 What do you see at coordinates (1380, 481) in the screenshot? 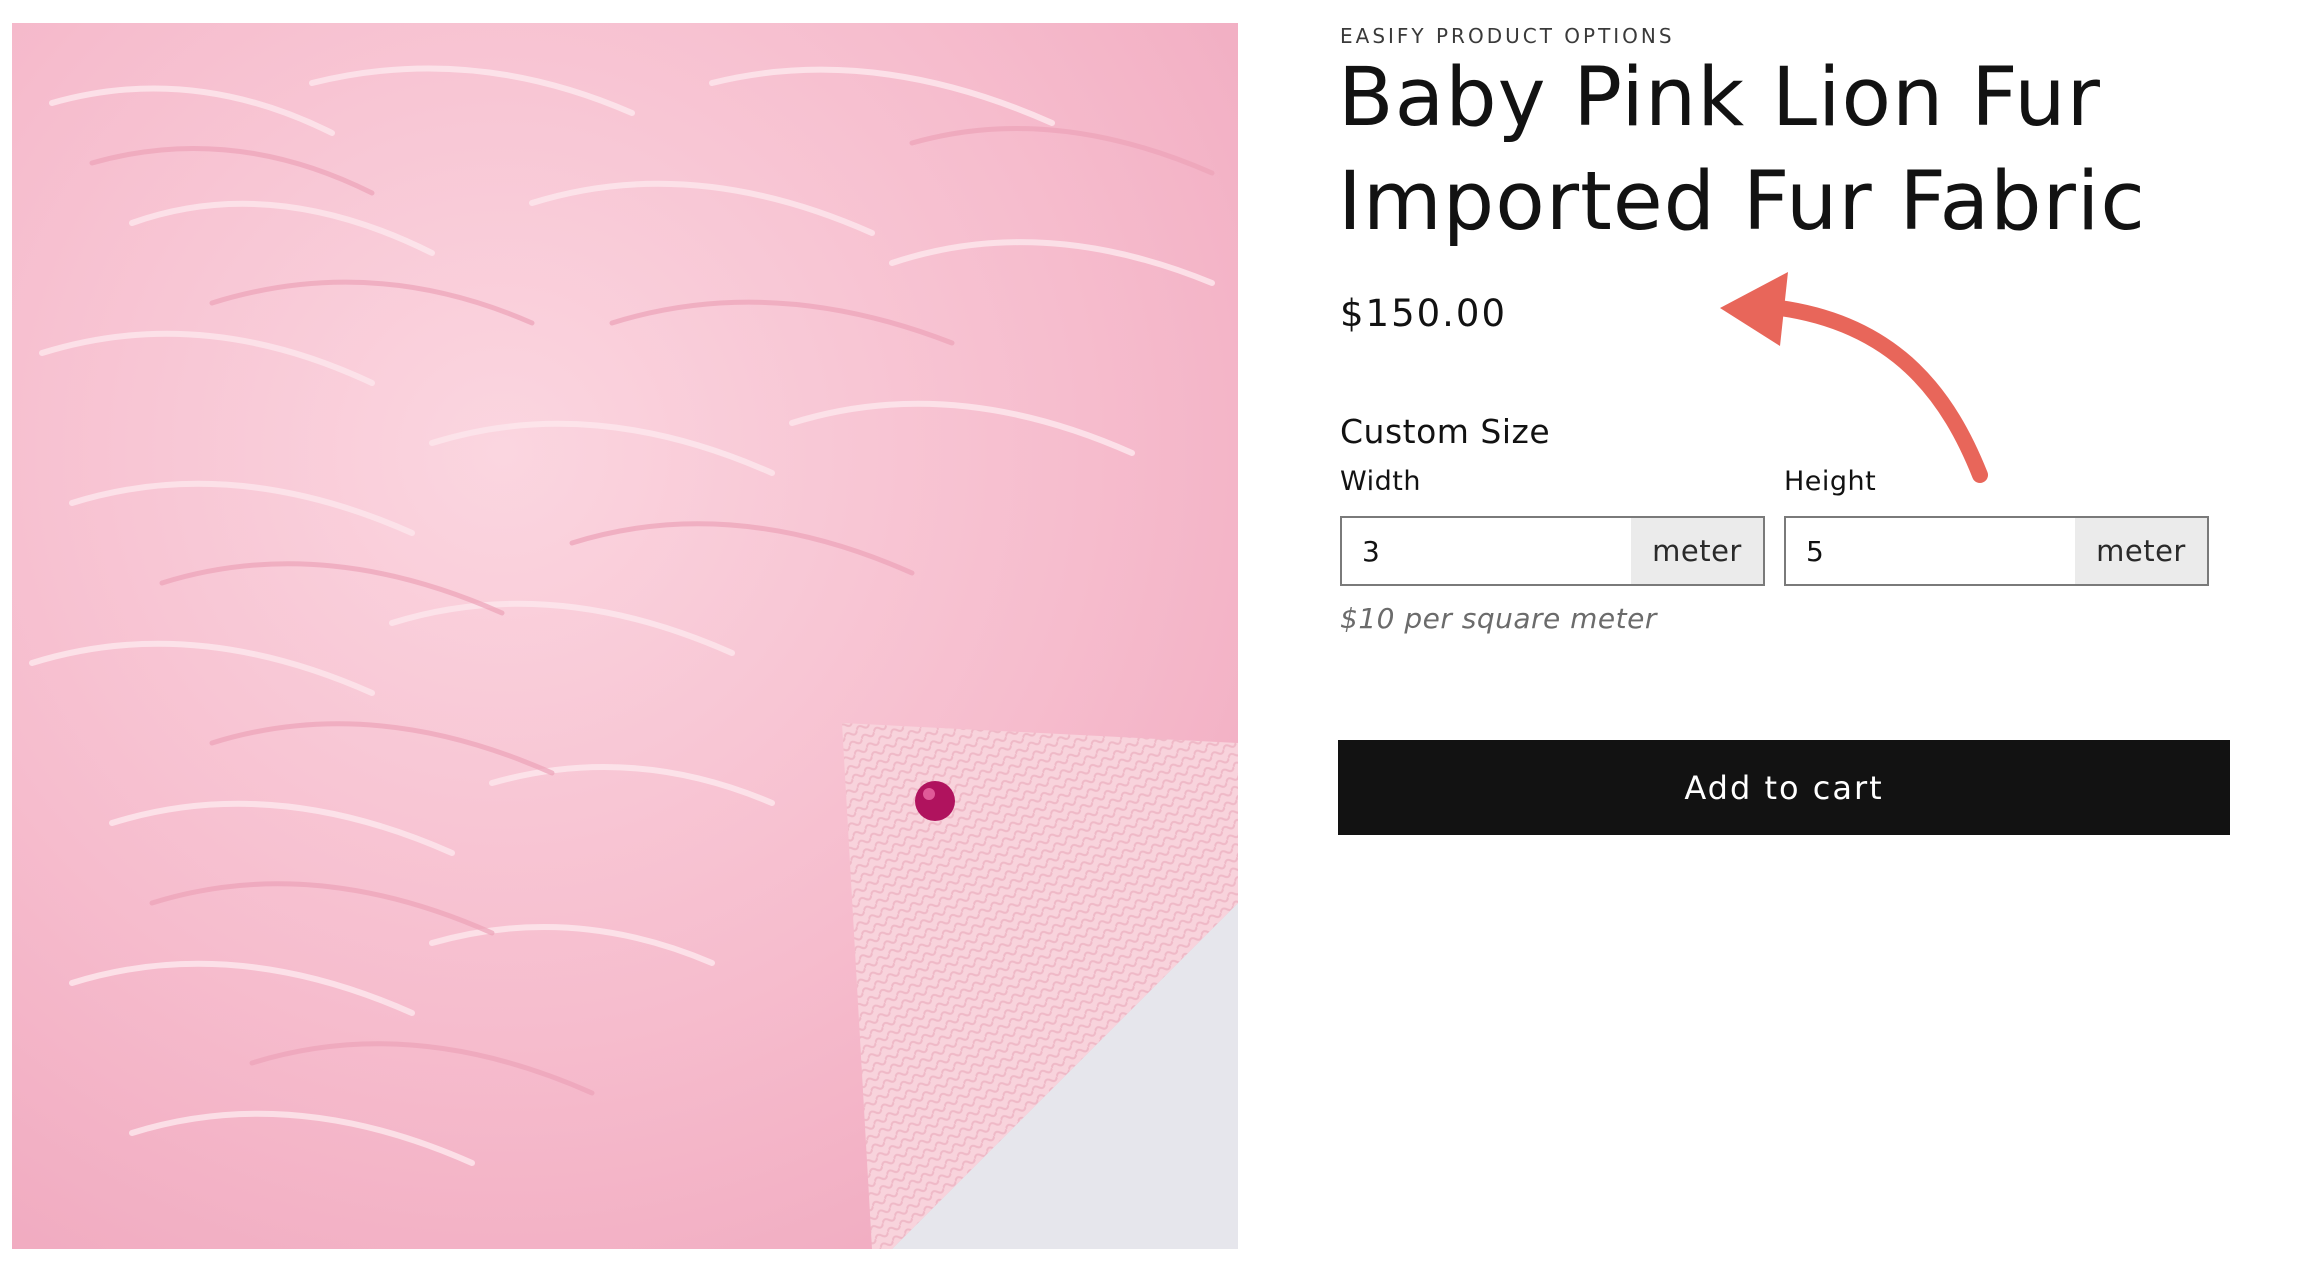
I see `width-label: Width` at bounding box center [1380, 481].